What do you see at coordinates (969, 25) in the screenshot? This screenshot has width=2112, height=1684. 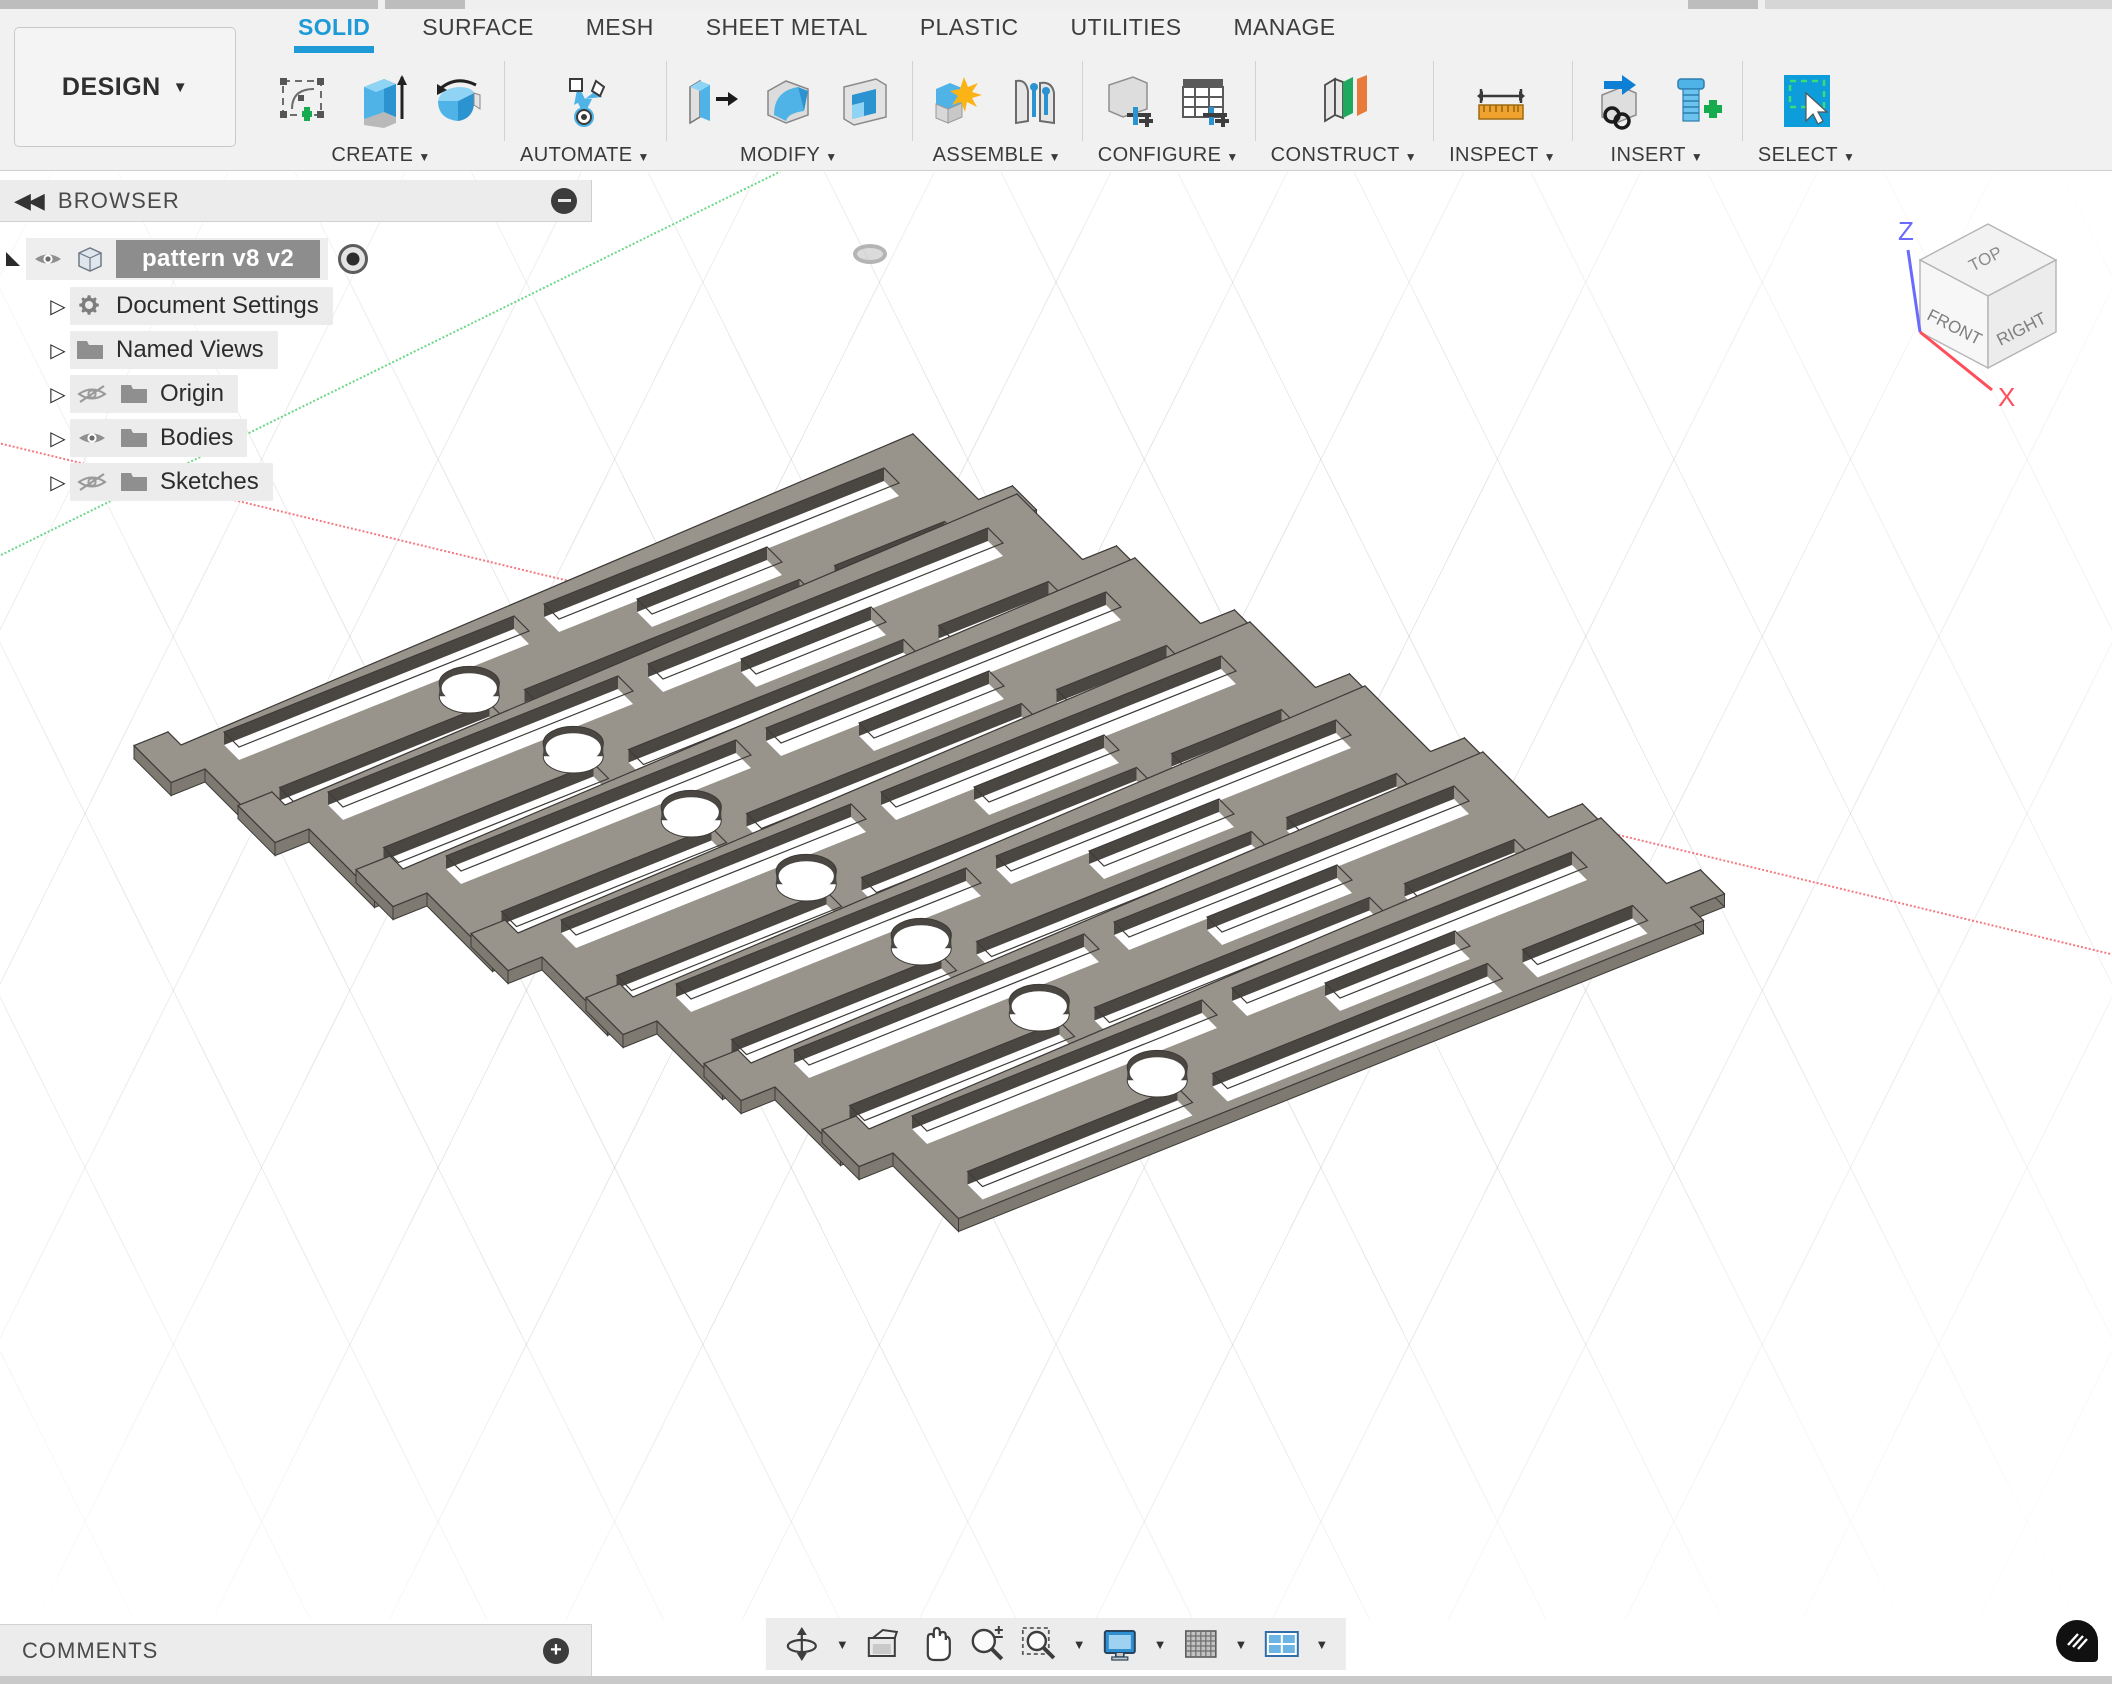 I see `tab-plastic: PLASTIC` at bounding box center [969, 25].